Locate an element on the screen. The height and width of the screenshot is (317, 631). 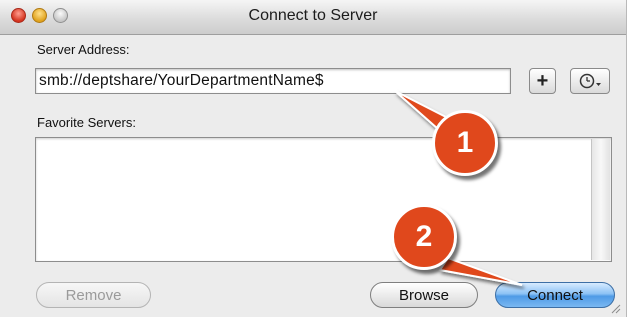
callout-step-2: 2 is located at coordinates (424, 237).